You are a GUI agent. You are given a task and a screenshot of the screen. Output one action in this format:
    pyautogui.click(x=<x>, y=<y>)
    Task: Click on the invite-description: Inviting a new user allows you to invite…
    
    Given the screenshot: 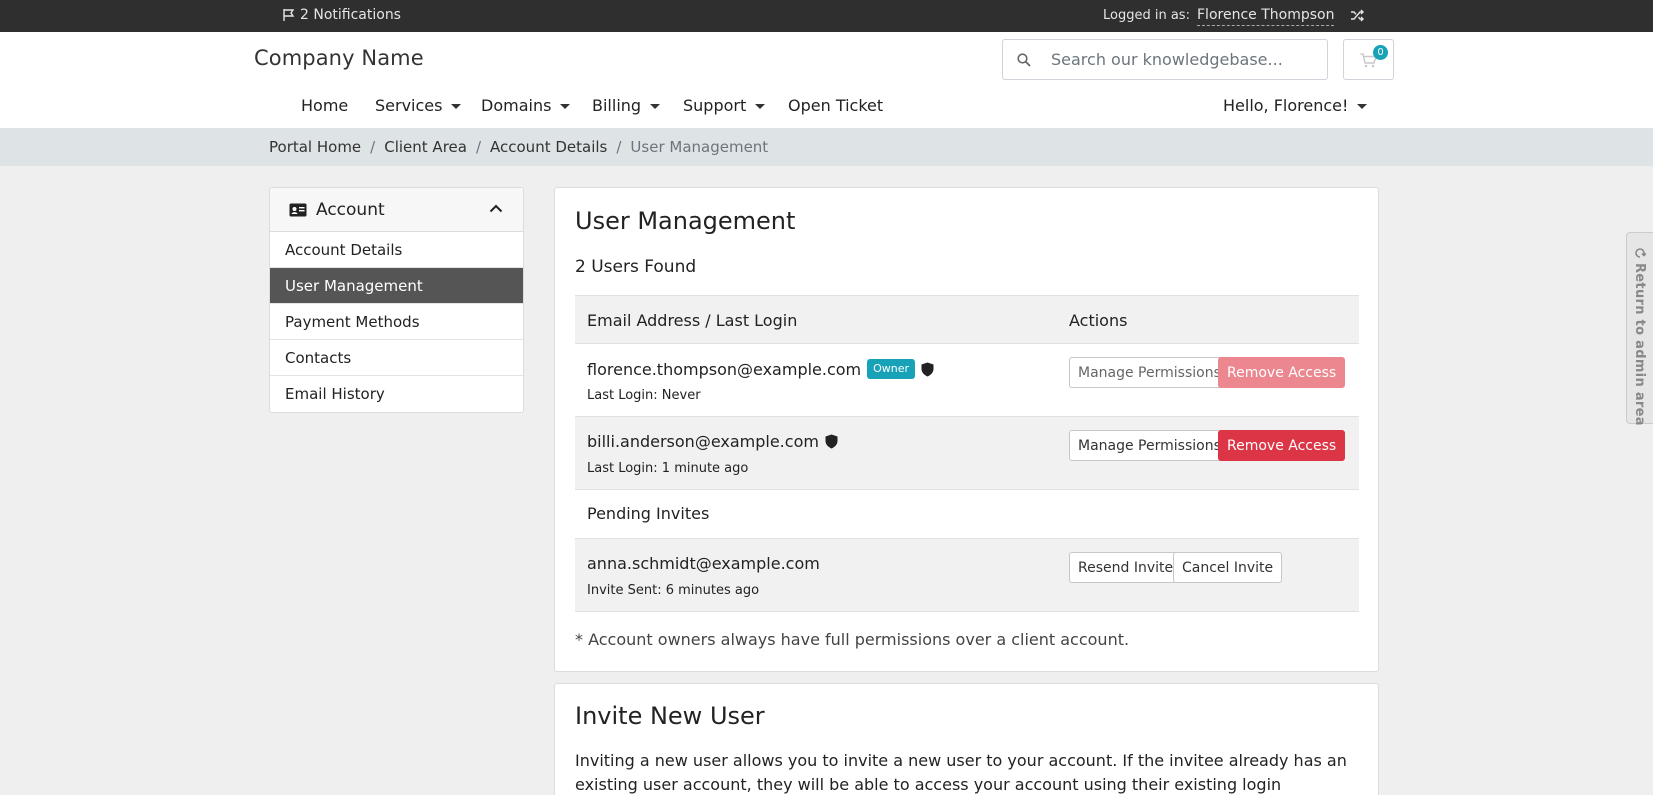 What is the action you would take?
    pyautogui.click(x=961, y=772)
    